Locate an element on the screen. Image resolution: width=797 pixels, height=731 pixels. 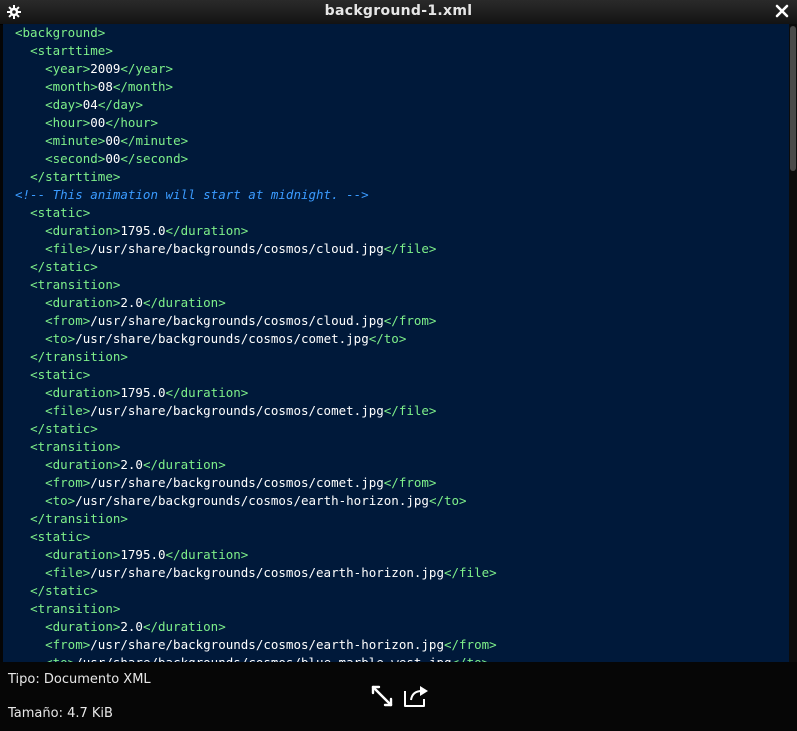
share-arrow-icon is located at coordinates (416, 696).